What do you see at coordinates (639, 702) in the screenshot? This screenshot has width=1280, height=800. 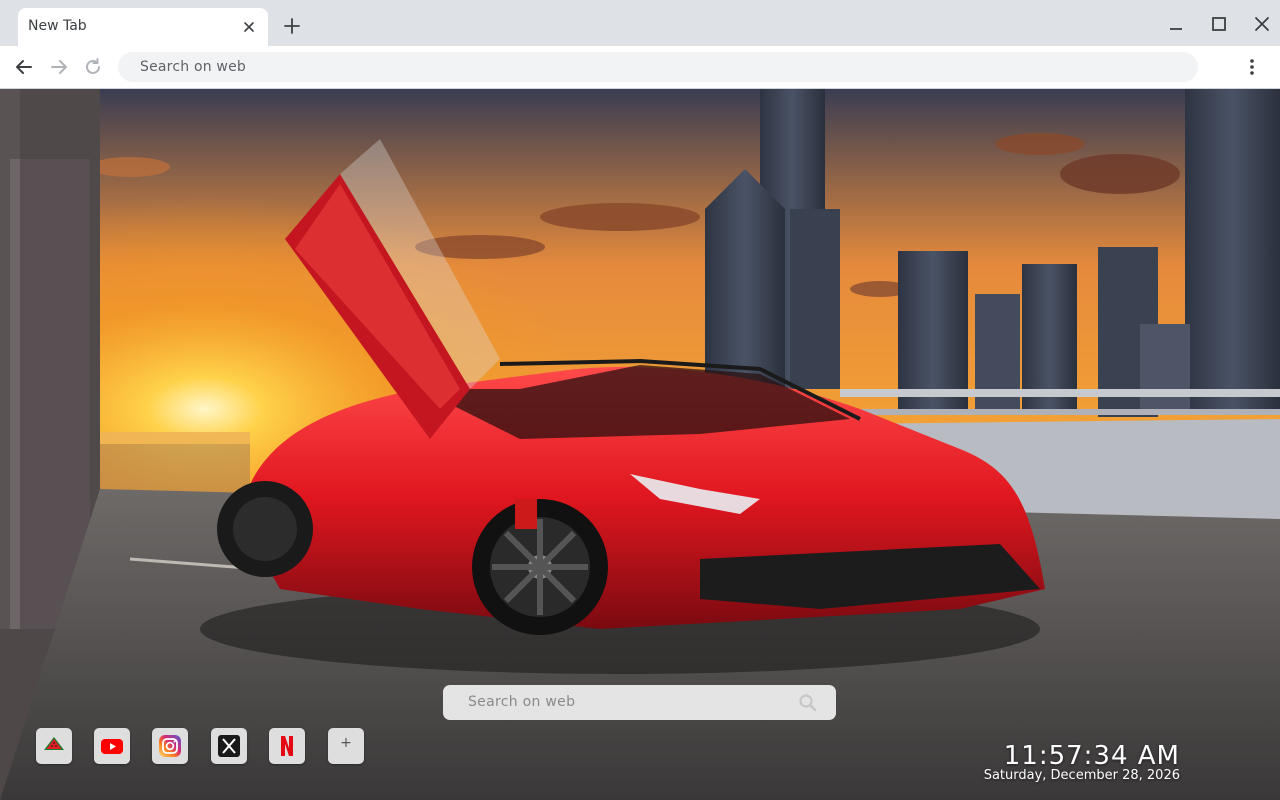 I see `page-search-box: Search on web` at bounding box center [639, 702].